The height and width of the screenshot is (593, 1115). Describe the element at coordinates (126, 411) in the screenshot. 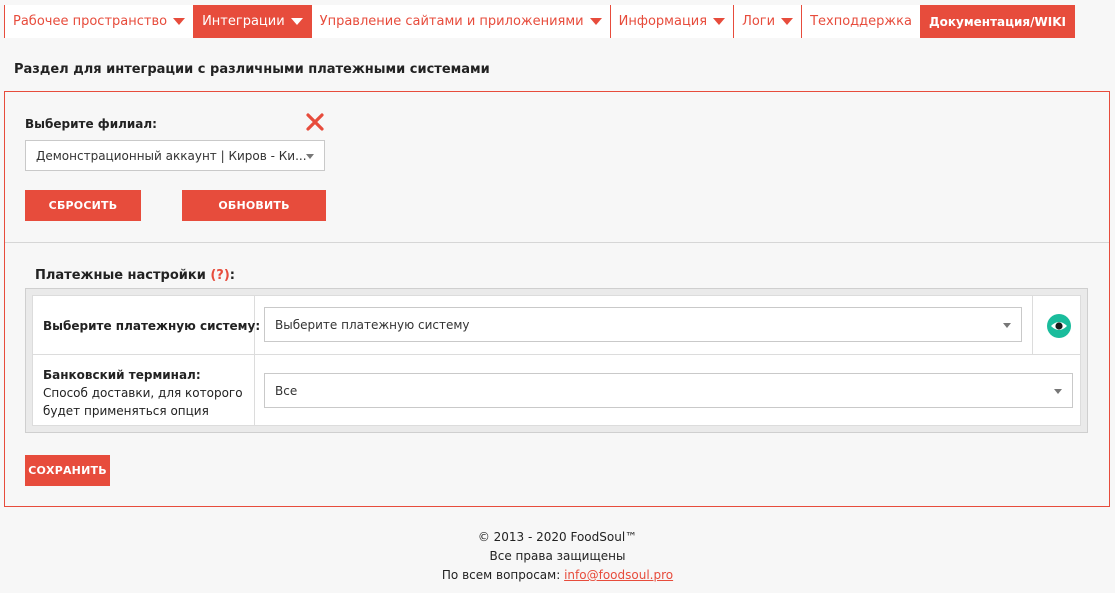

I see `bank-terminal-desc-line2: будет применяться опция` at that location.